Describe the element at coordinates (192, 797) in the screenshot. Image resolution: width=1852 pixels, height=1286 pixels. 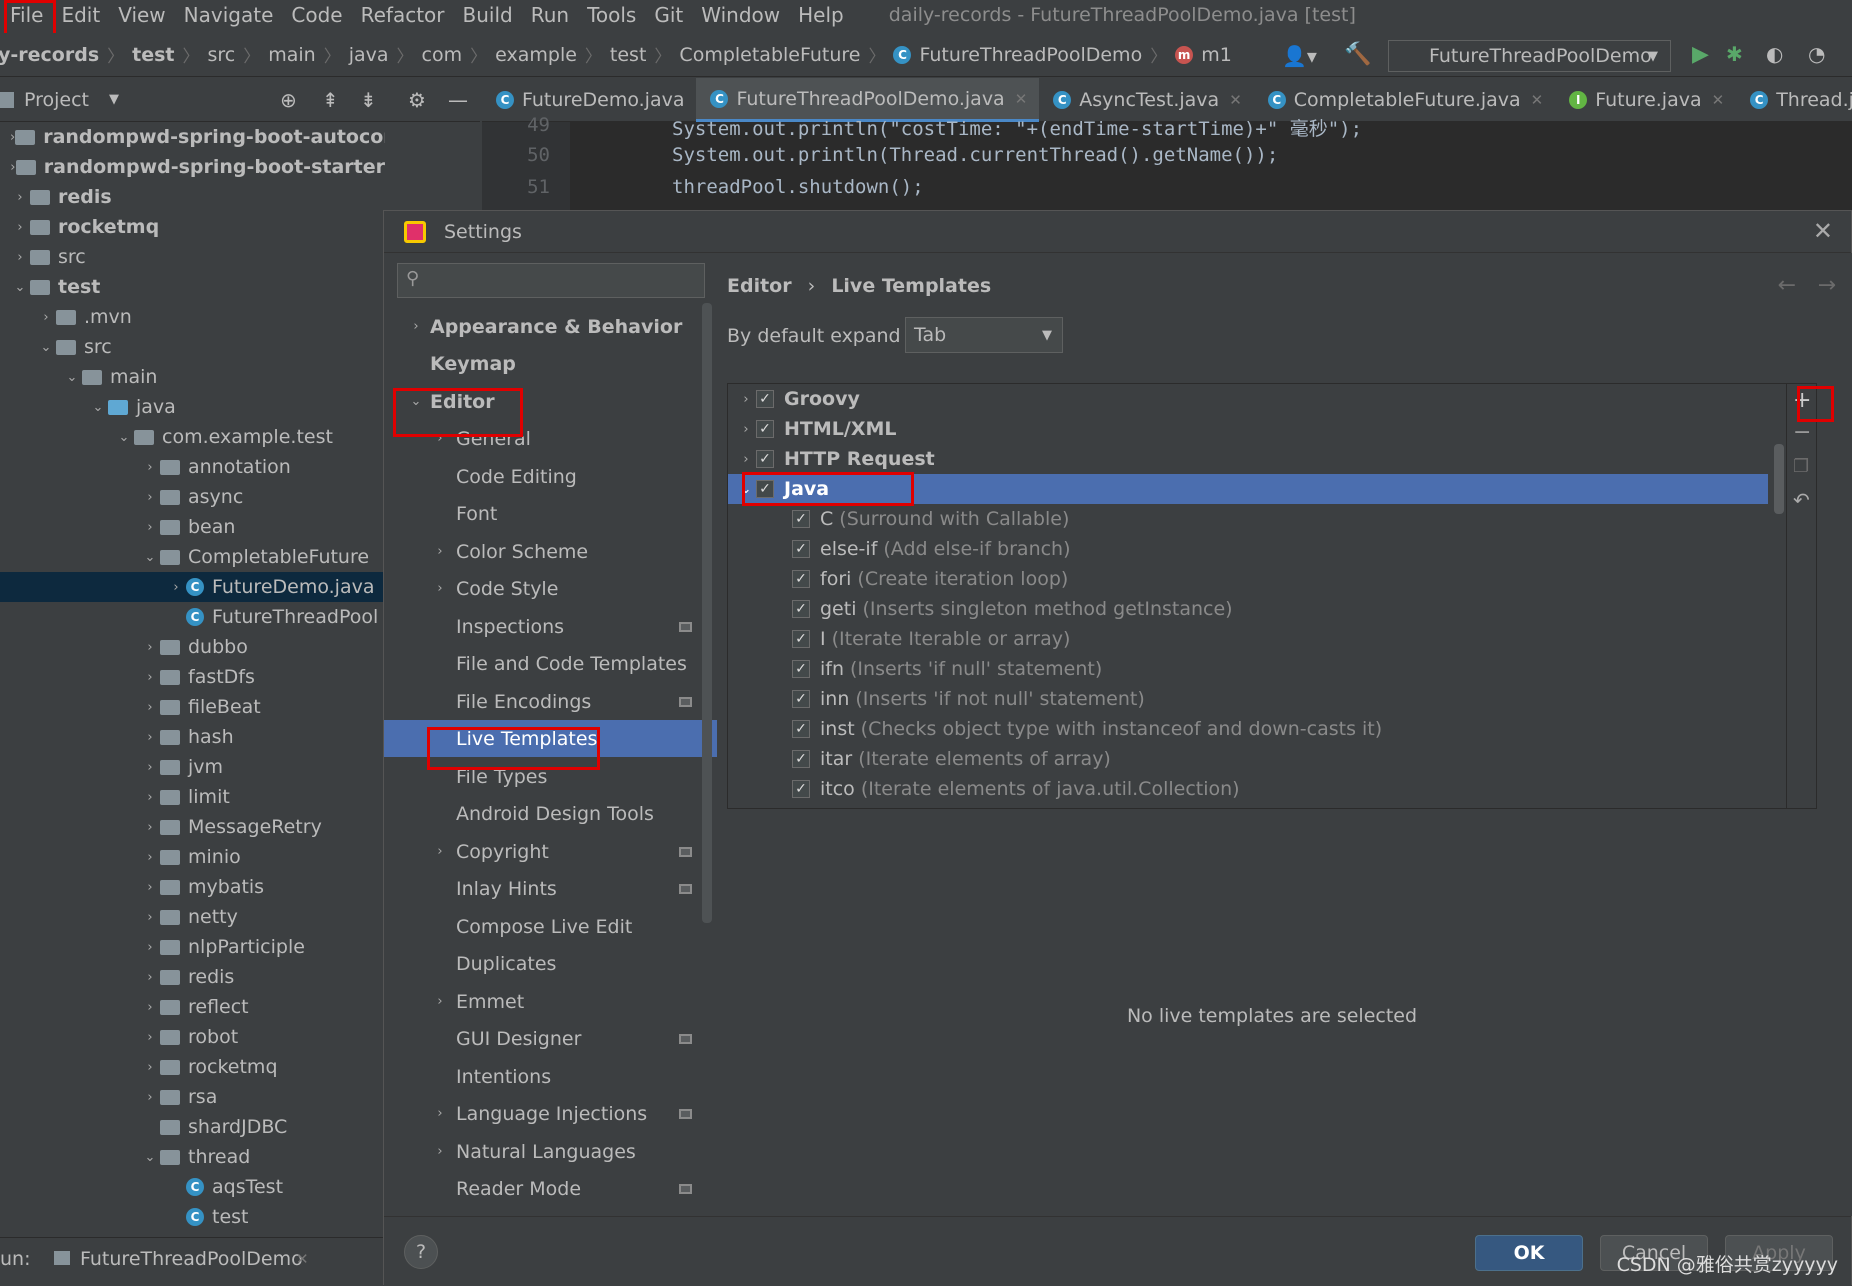
I see `tree-item: › limit` at that location.